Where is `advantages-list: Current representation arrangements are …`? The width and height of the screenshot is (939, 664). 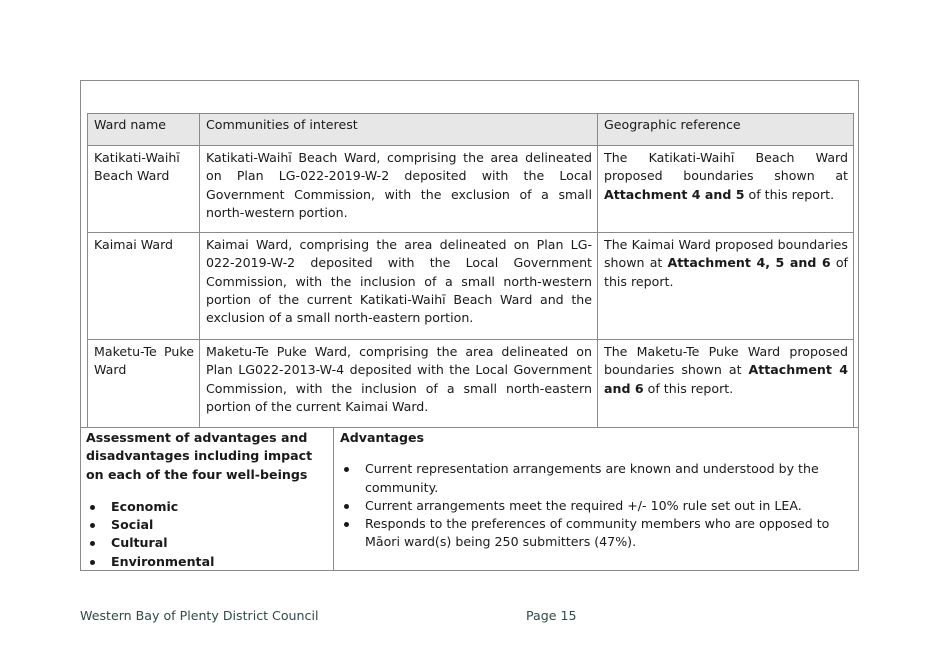
advantages-list: Current representation arrangements are … is located at coordinates (596, 505).